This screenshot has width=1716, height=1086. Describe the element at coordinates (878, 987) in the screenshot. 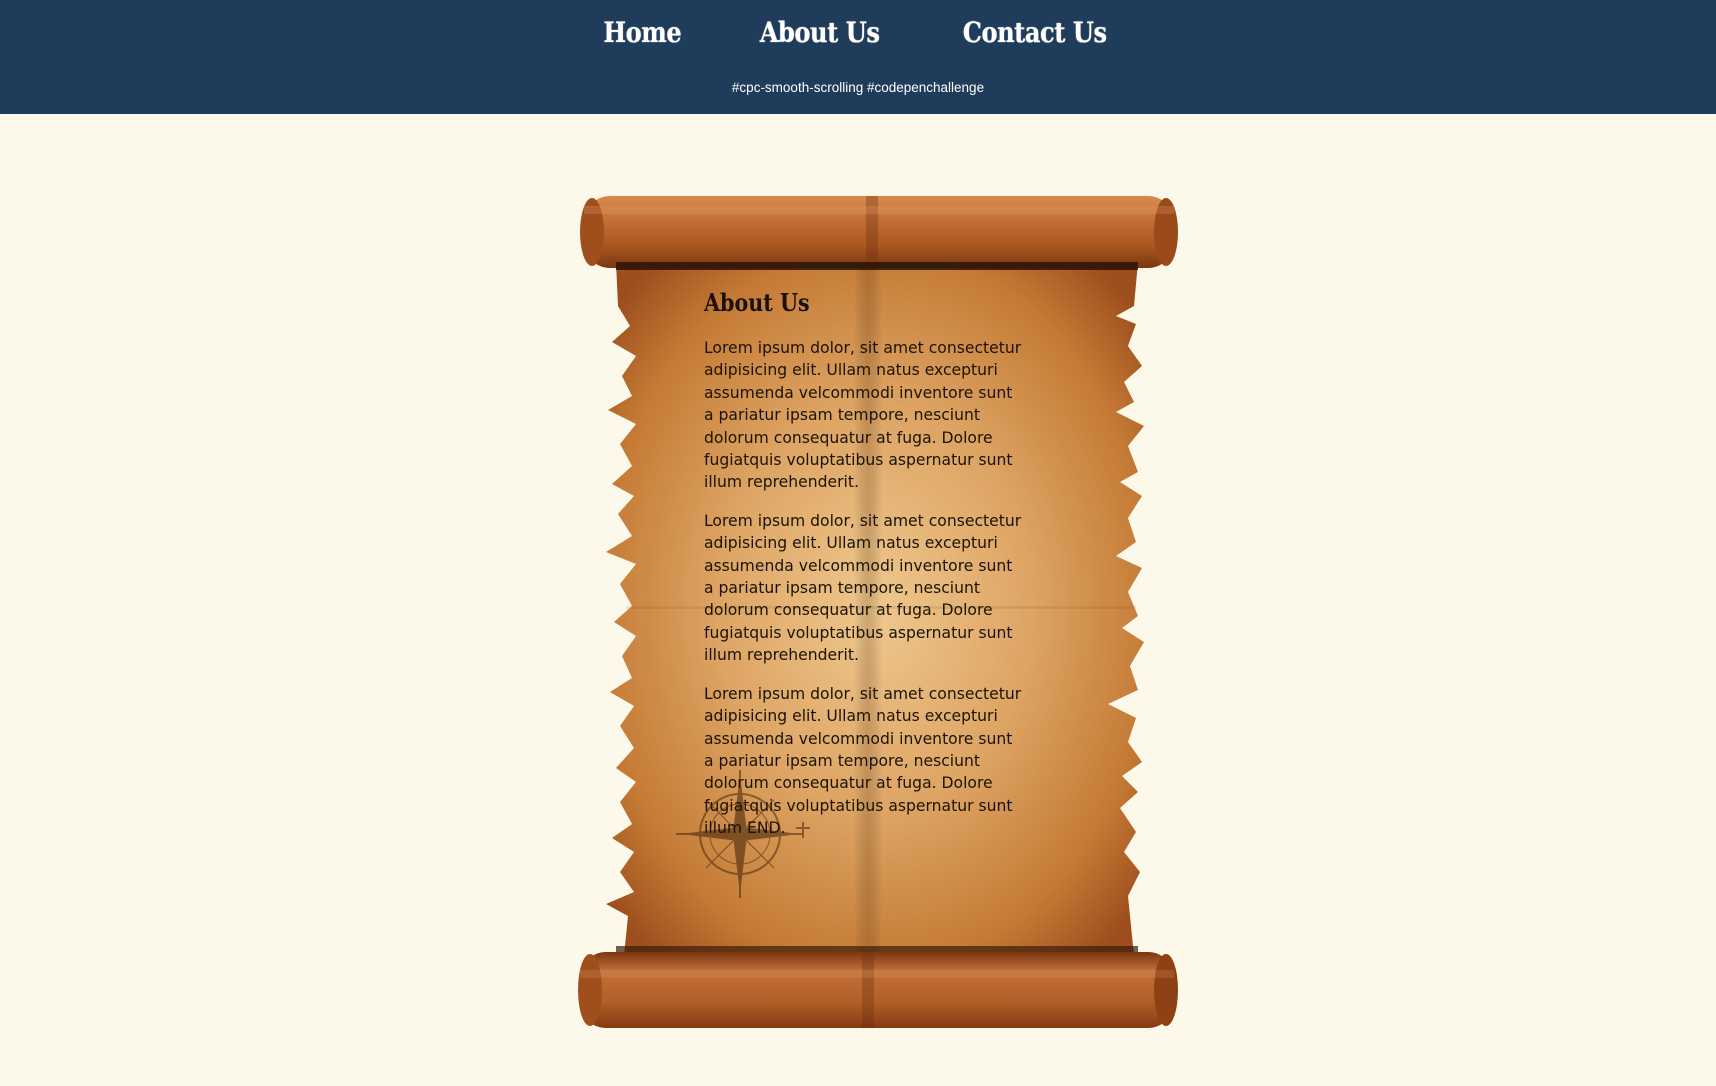

I see `bottom-roll` at that location.